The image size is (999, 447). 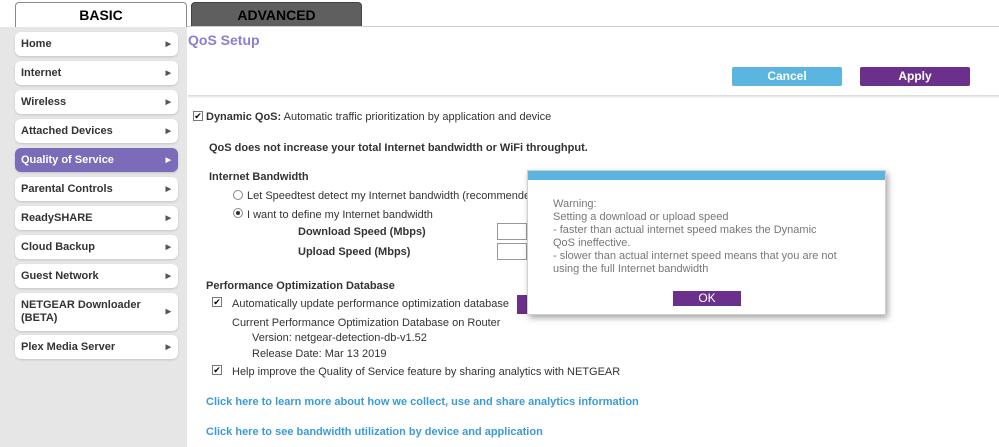 What do you see at coordinates (67, 131) in the screenshot?
I see `sidebar-item-label: Attached Devices` at bounding box center [67, 131].